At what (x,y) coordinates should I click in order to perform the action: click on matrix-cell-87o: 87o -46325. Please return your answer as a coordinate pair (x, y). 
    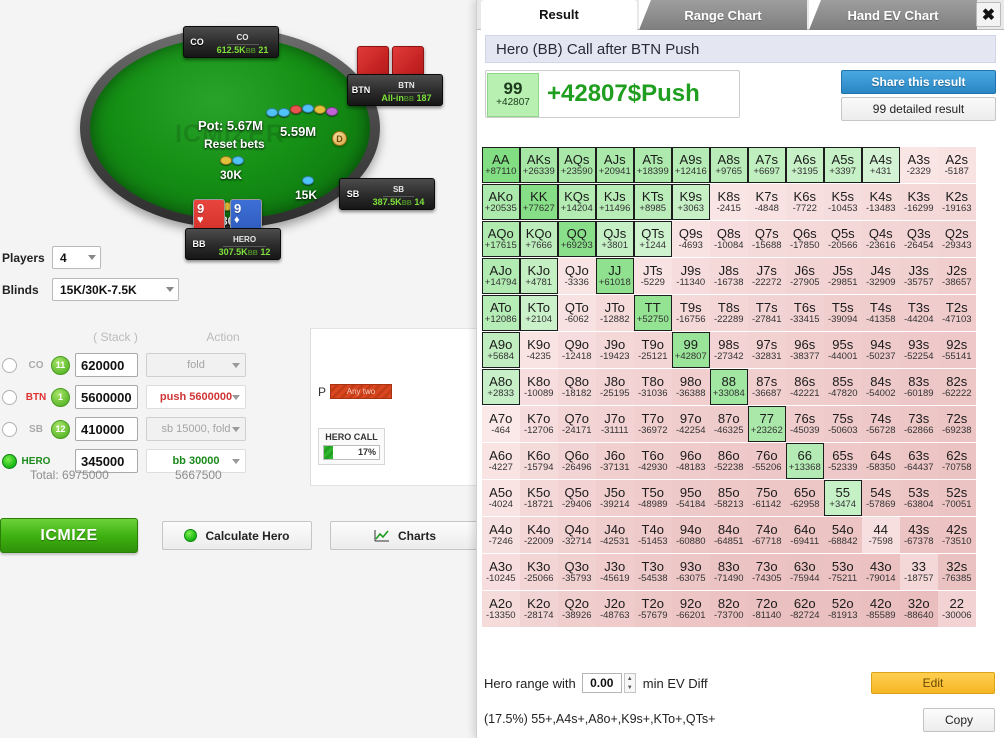
    Looking at the image, I should click on (729, 424).